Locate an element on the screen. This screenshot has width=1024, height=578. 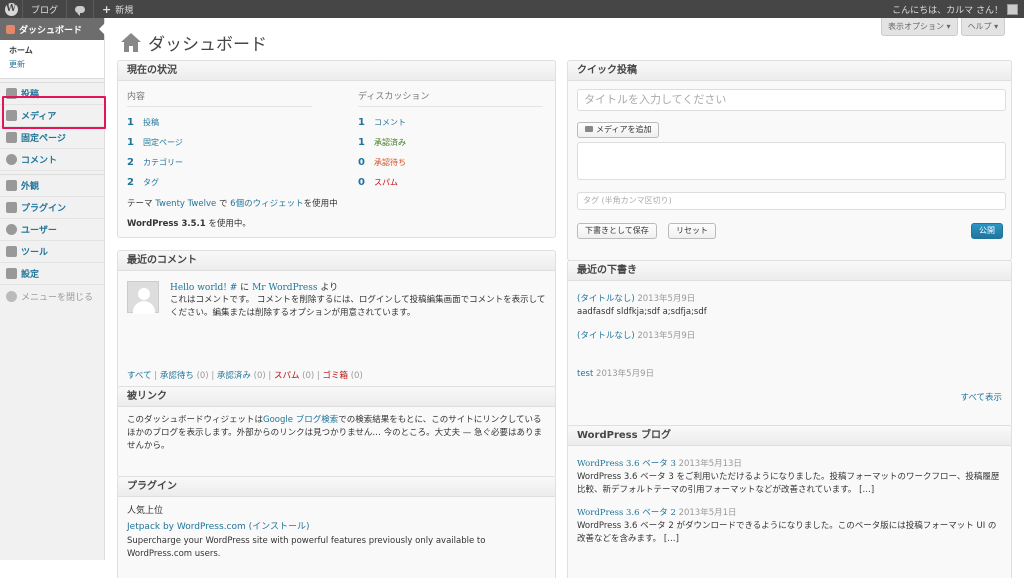
widget-title: 最近のコメント is located at coordinates (336, 261).